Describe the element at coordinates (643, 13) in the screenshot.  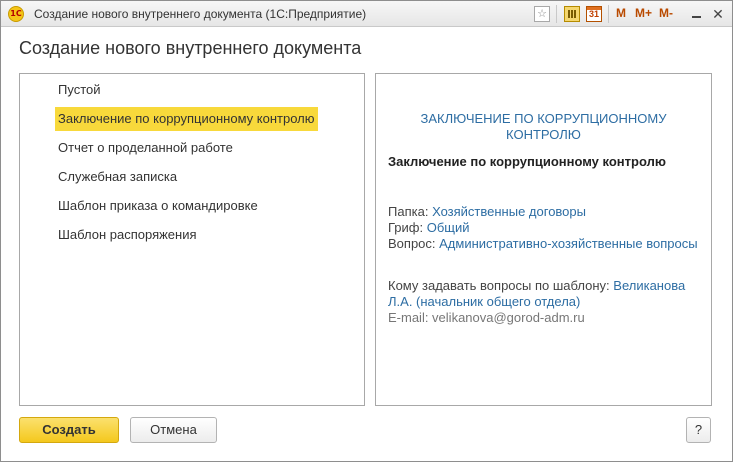
I see `memory-plus-button: M+` at that location.